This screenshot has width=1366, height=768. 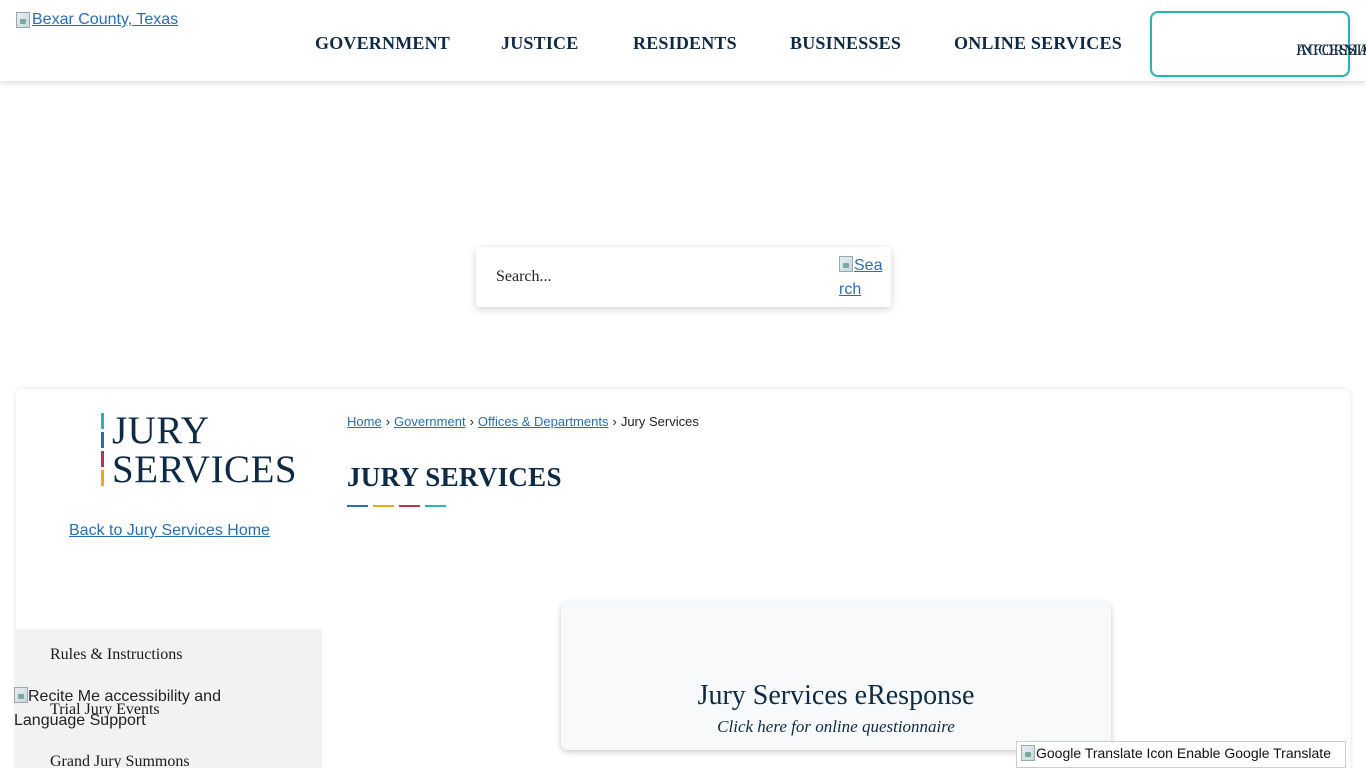 What do you see at coordinates (1104, 753) in the screenshot?
I see `google-translate-icon-alt: Google Translate Icon` at bounding box center [1104, 753].